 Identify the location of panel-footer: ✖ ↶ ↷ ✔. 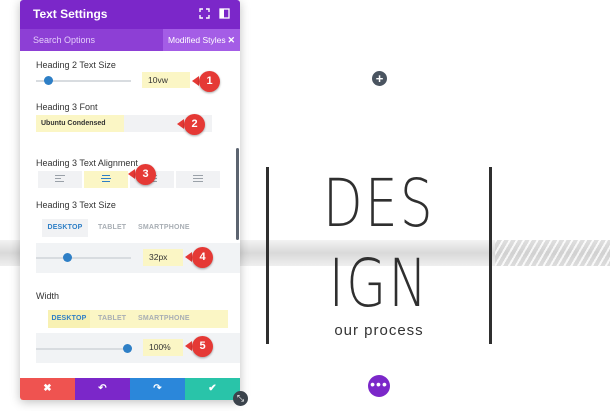
(130, 389).